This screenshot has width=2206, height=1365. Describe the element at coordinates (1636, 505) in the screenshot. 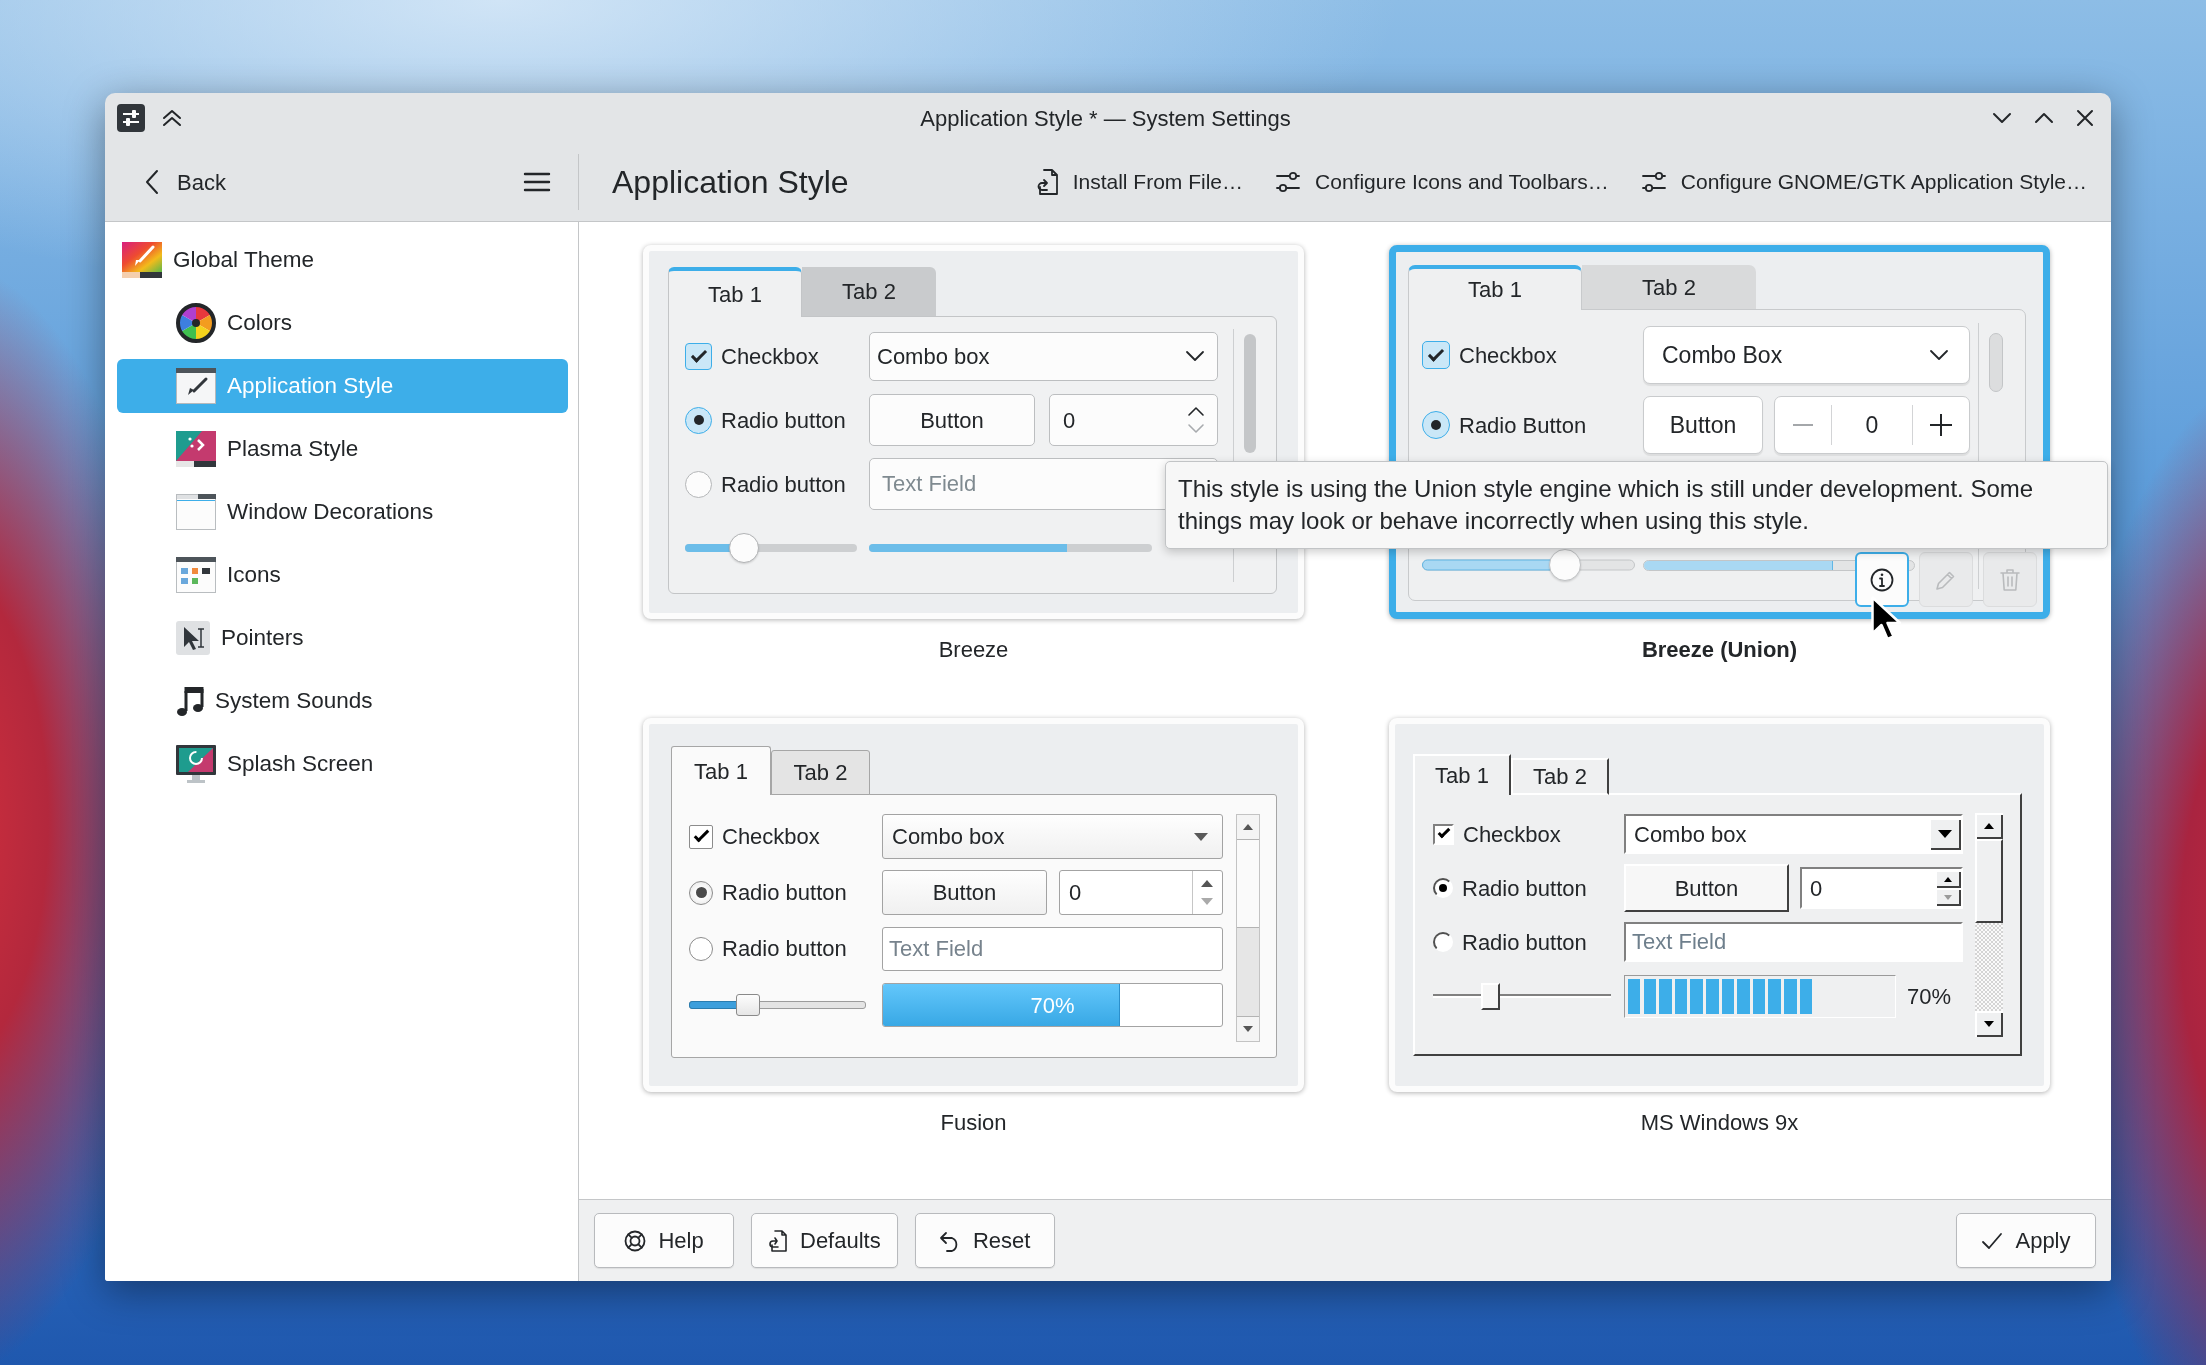

I see `tooltip: This style is using the Union style engine which is still under development. Some things may look or behave incorrectly when using this style.` at that location.